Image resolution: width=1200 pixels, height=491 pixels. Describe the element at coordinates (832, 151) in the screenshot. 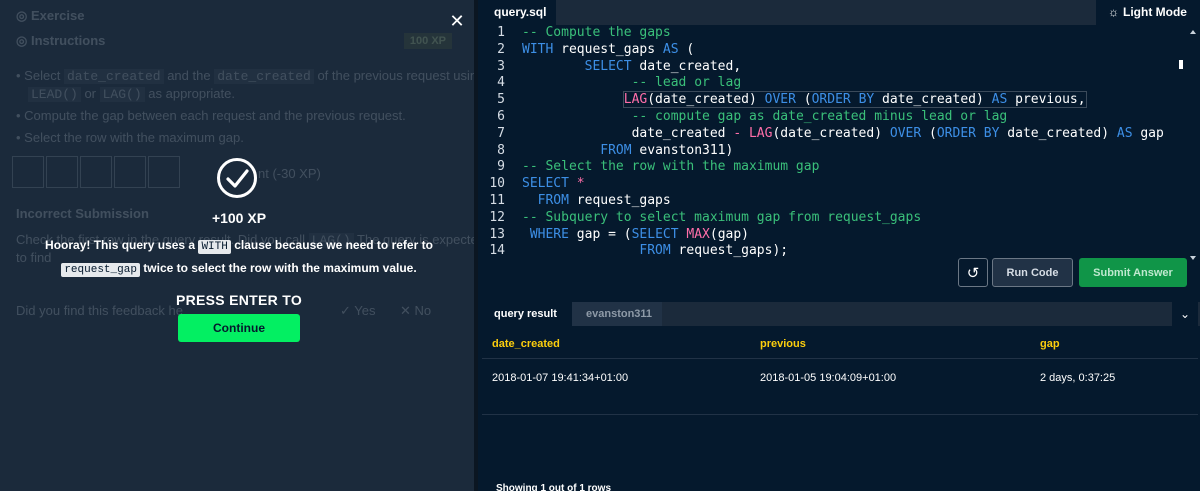

I see `code-line: 8 FROM evanston311)` at that location.